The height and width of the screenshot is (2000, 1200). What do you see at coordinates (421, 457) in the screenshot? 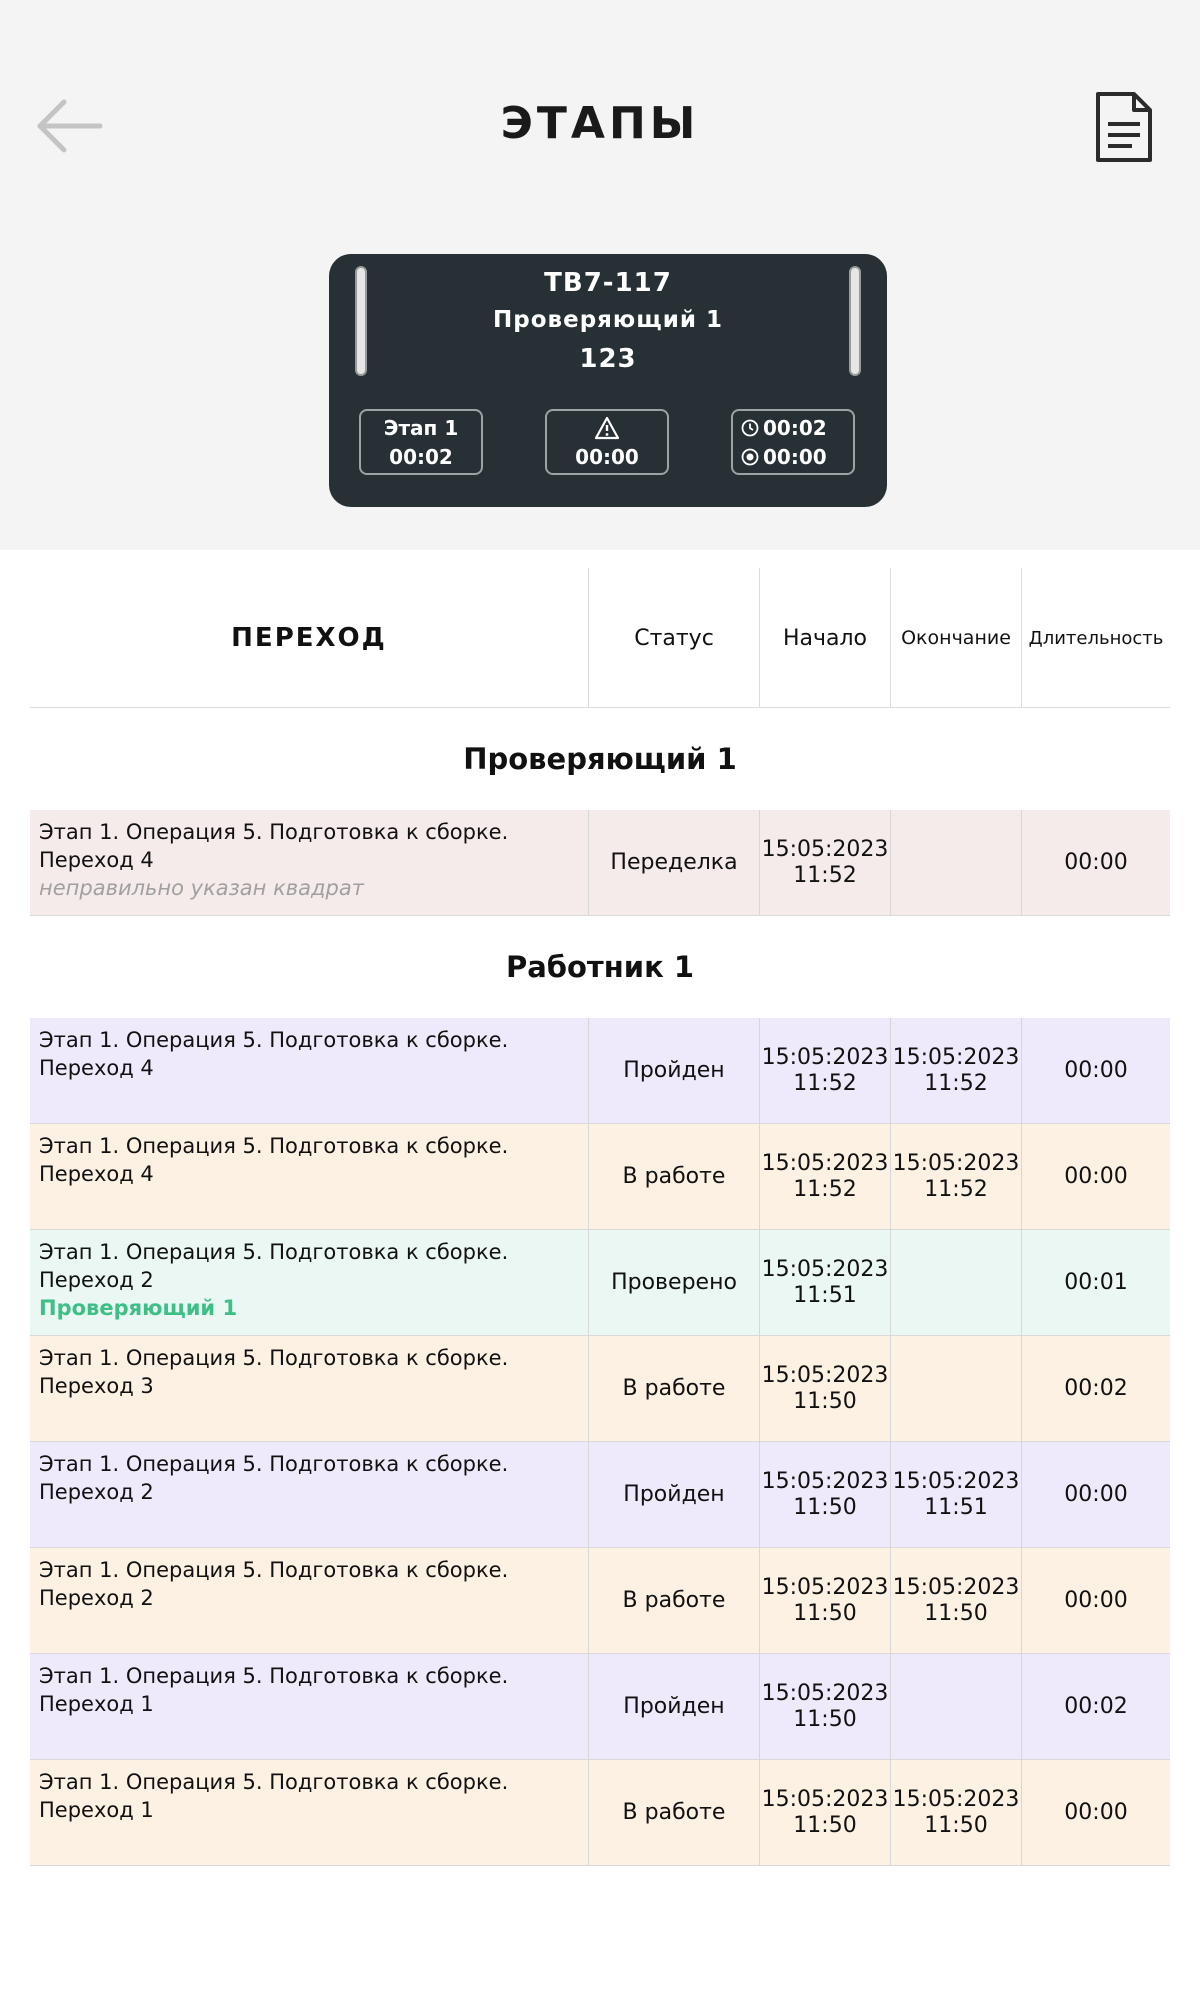
I see `stage-time: 00:02` at bounding box center [421, 457].